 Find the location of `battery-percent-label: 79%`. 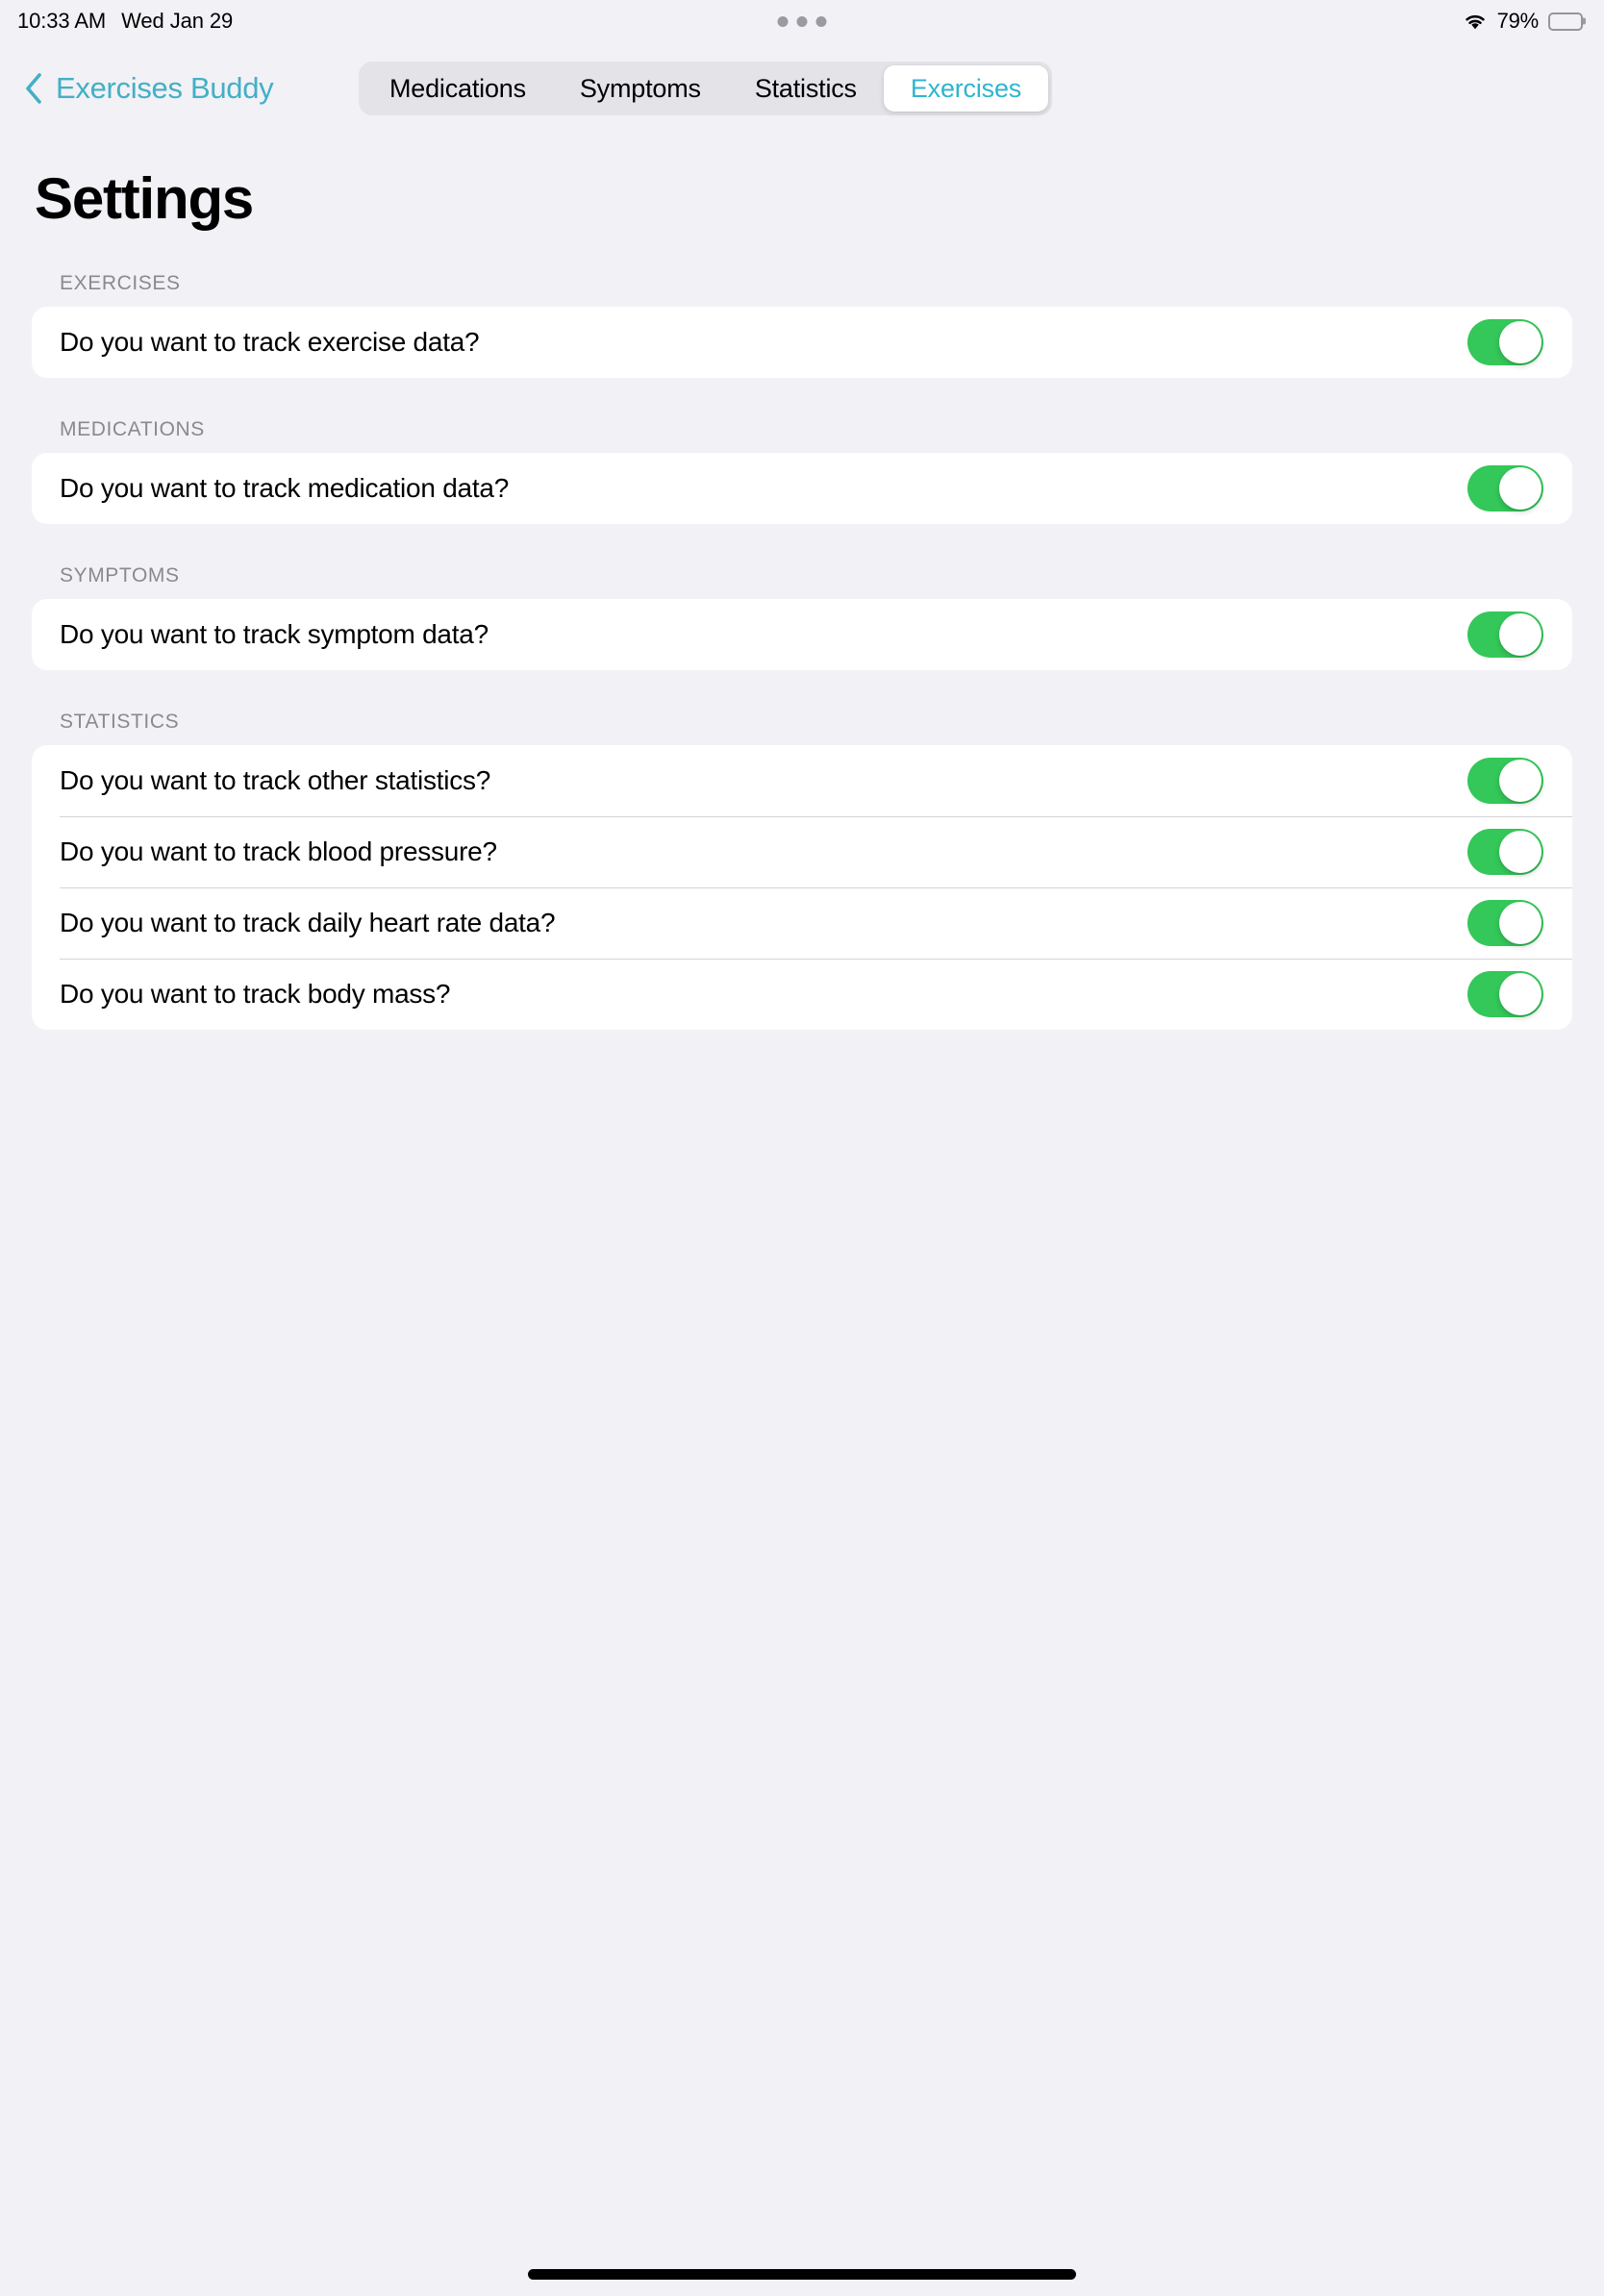

battery-percent-label: 79% is located at coordinates (1518, 21).